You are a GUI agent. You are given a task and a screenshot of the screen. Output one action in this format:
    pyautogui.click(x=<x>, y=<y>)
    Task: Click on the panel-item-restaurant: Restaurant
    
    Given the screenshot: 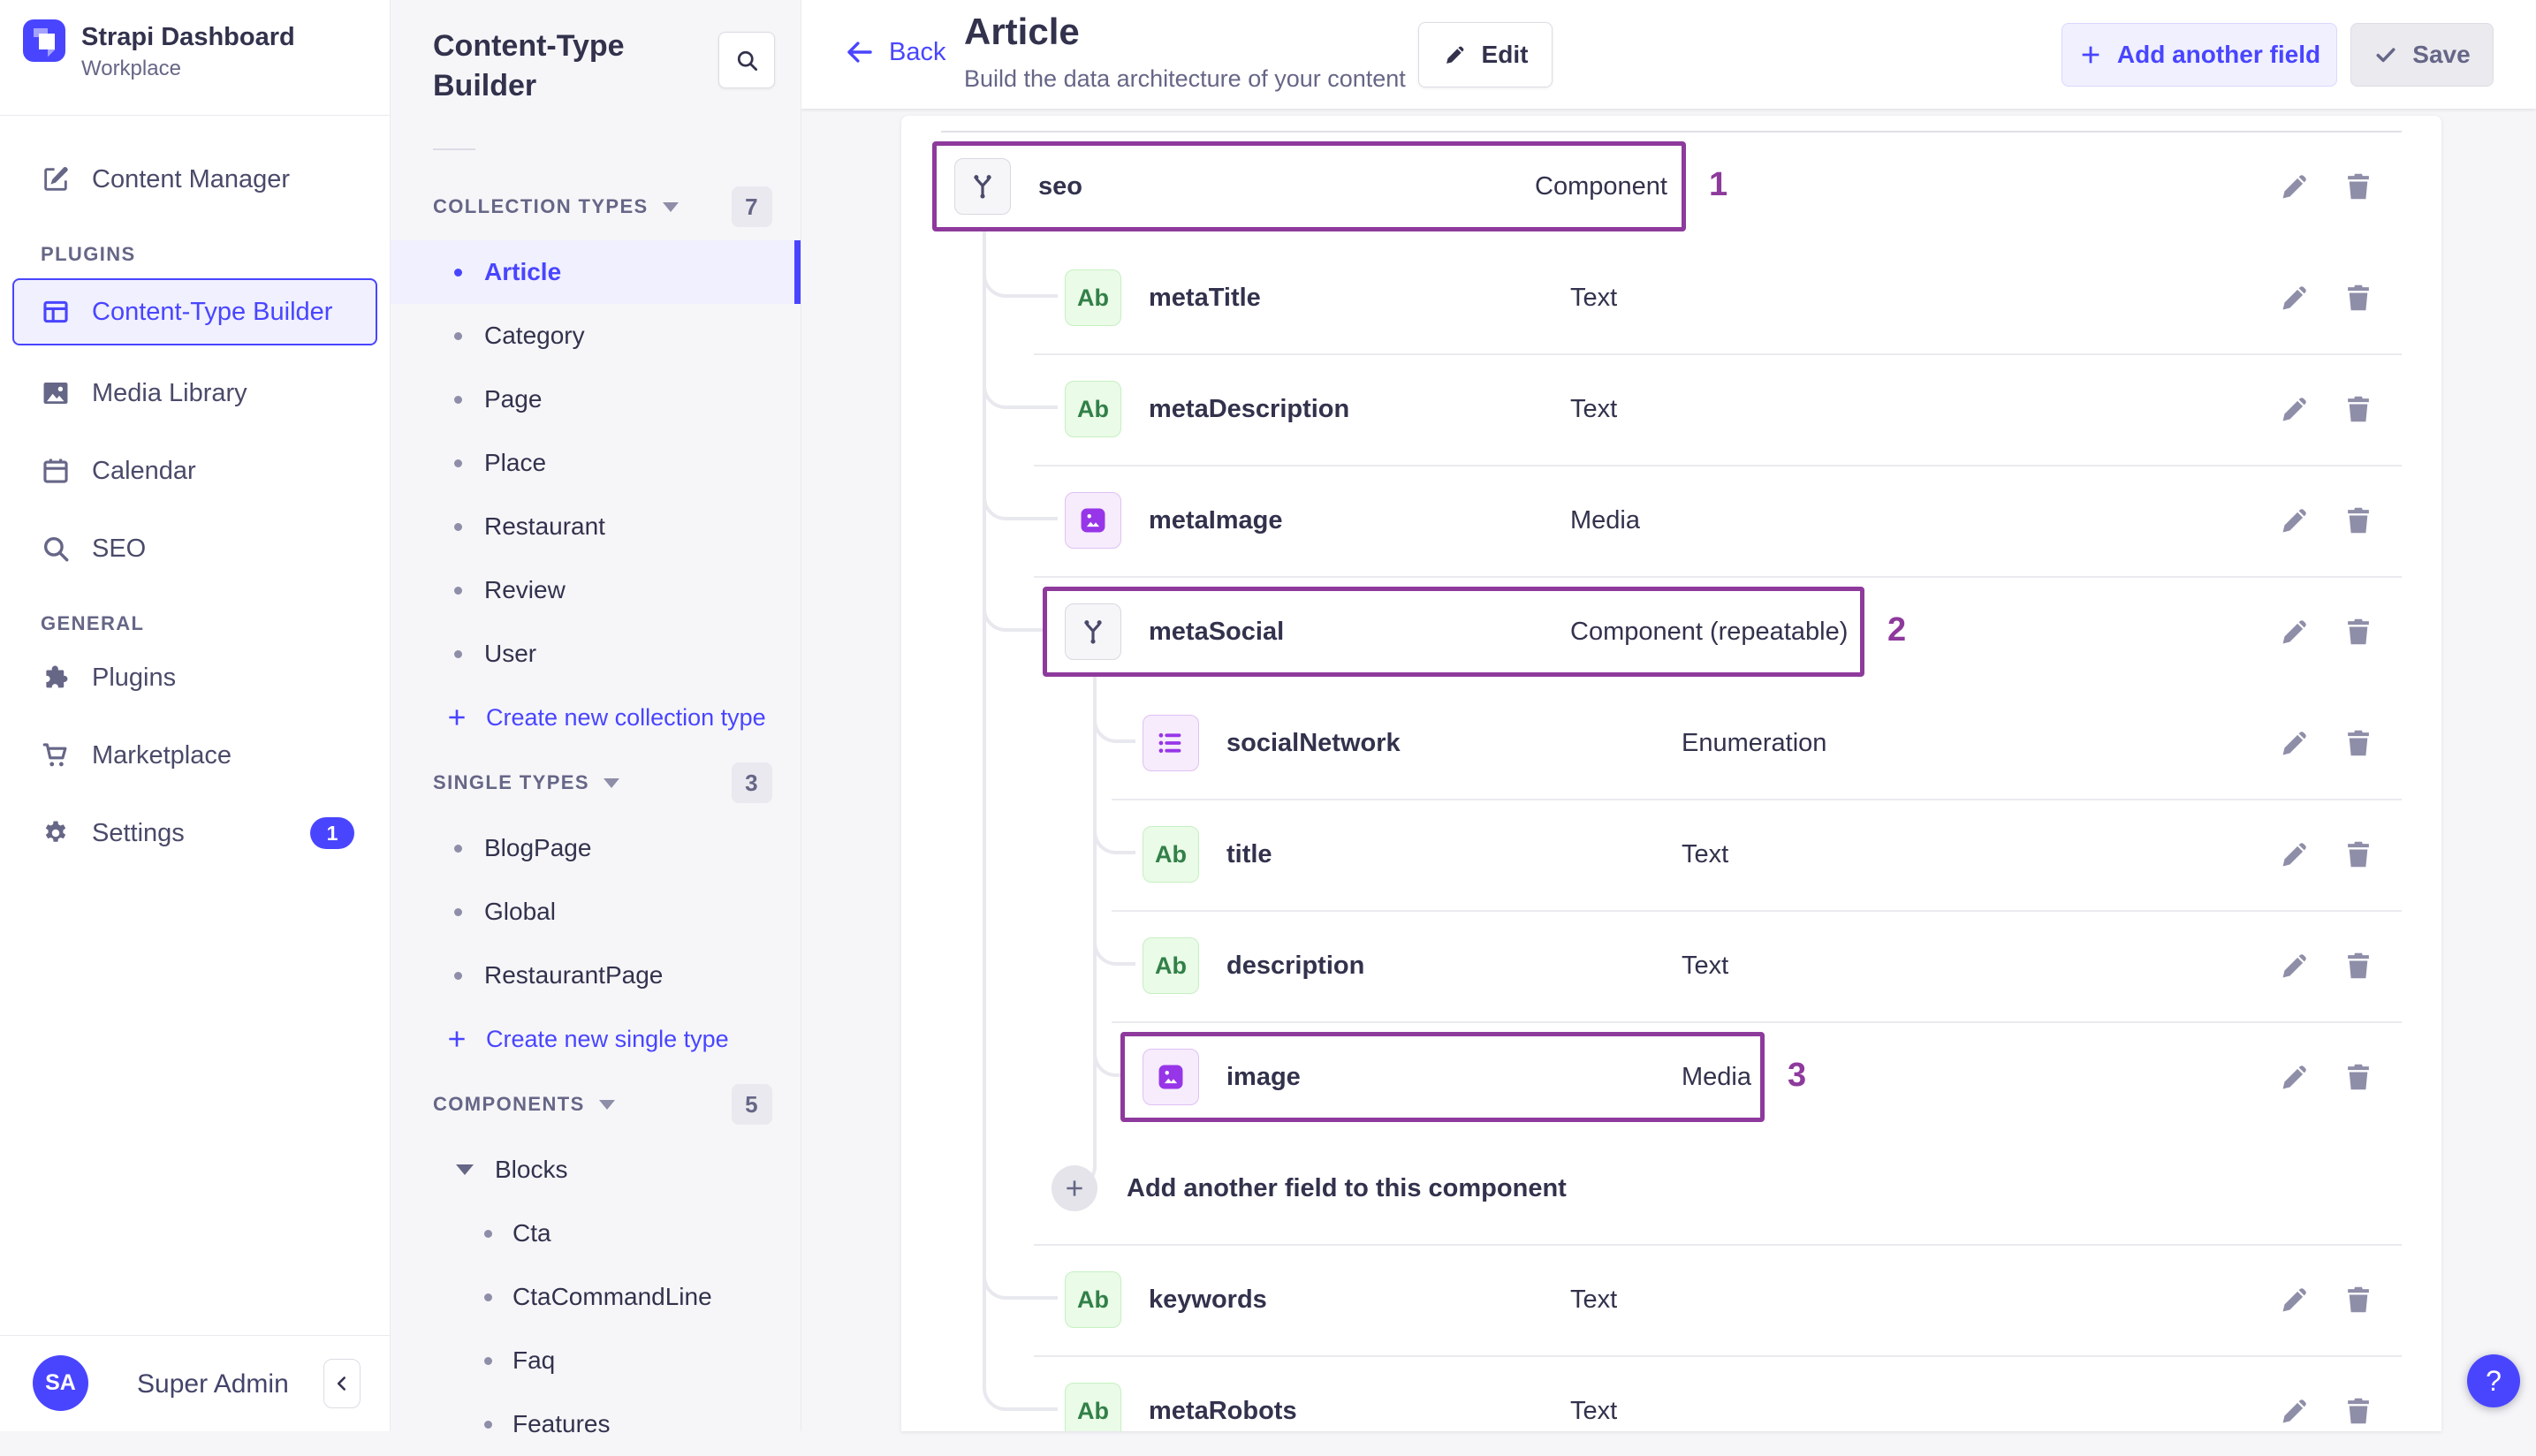 What is the action you would take?
    pyautogui.click(x=596, y=526)
    